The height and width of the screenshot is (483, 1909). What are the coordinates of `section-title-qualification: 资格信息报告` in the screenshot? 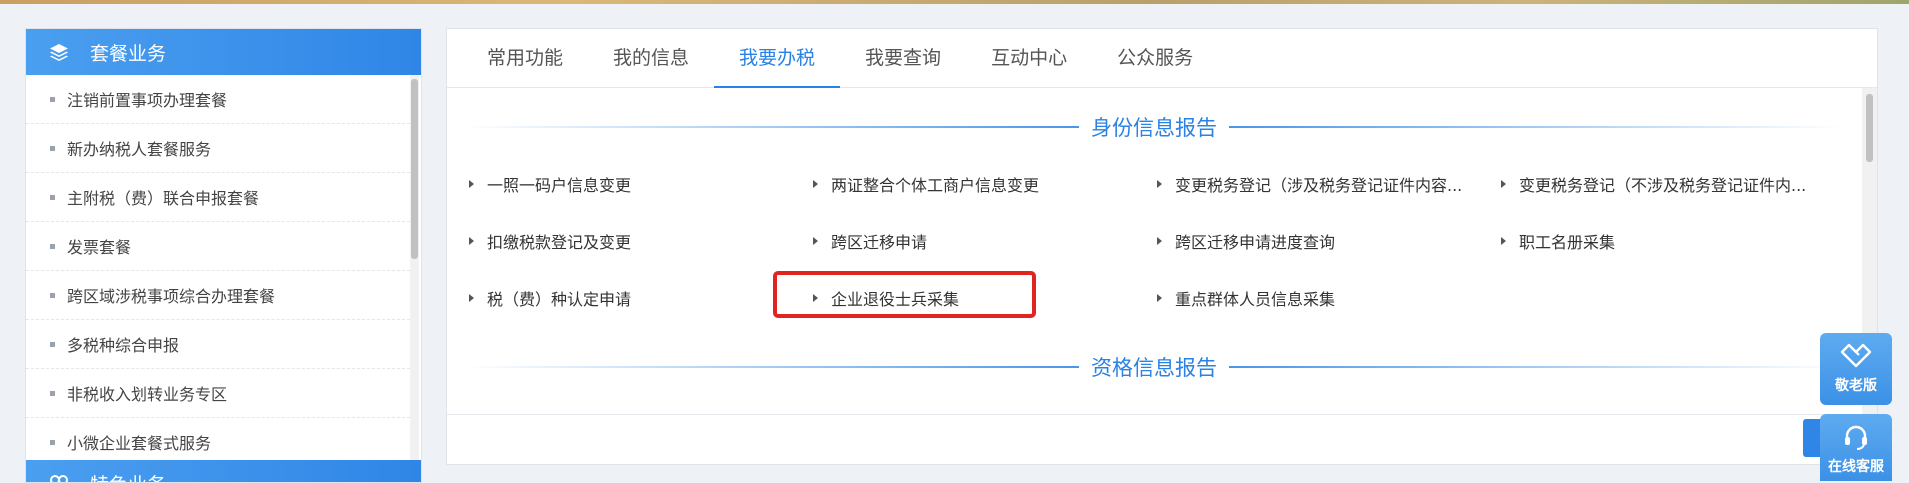 It's located at (1154, 367).